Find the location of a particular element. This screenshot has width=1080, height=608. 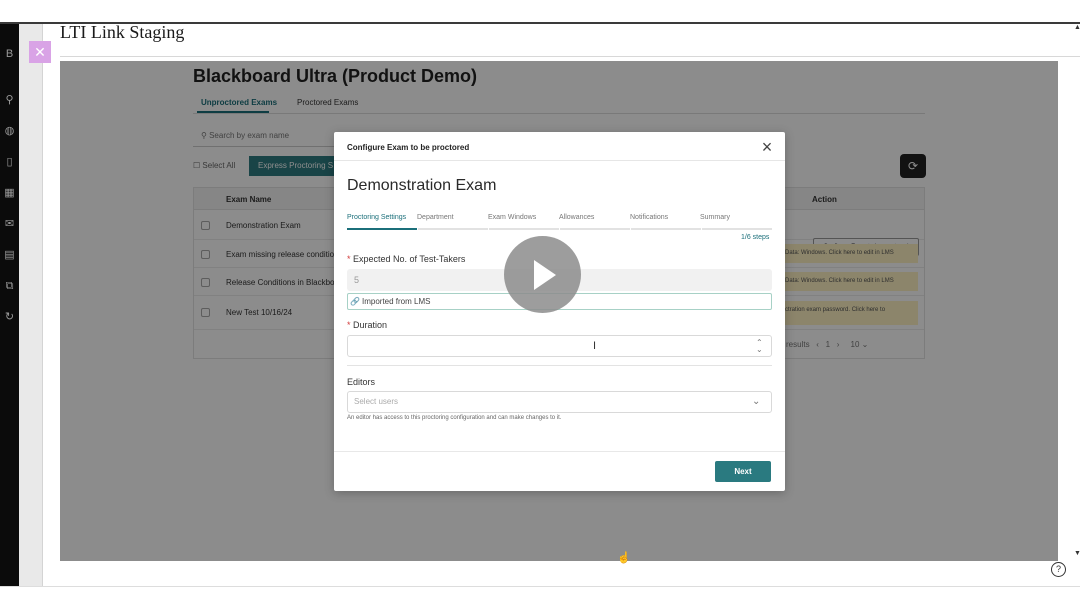

lms-hint-text: Imported from LMS is located at coordinates (396, 301).